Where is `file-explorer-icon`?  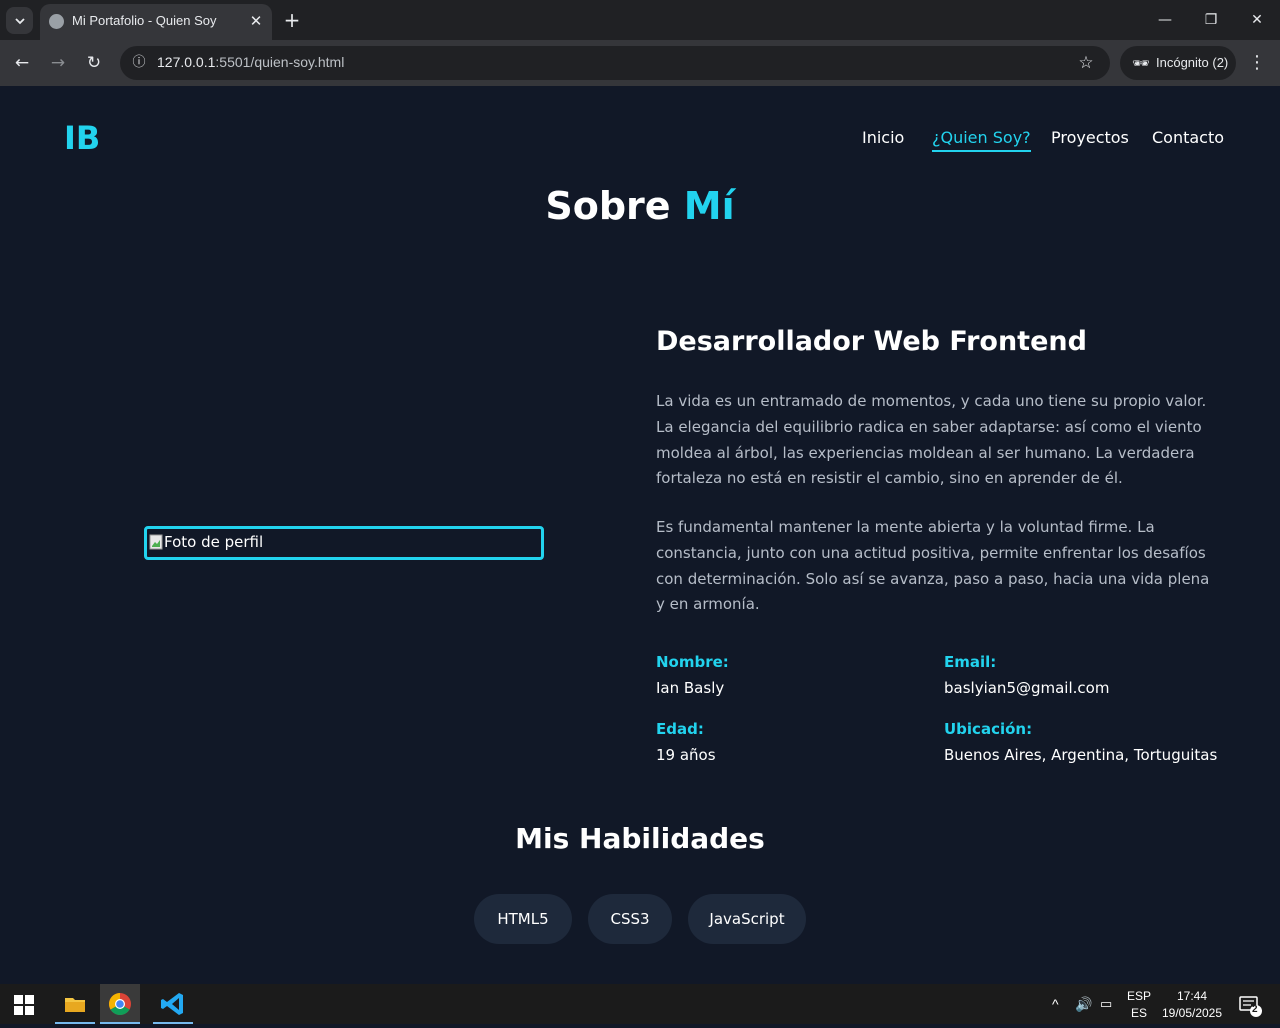 file-explorer-icon is located at coordinates (75, 1004).